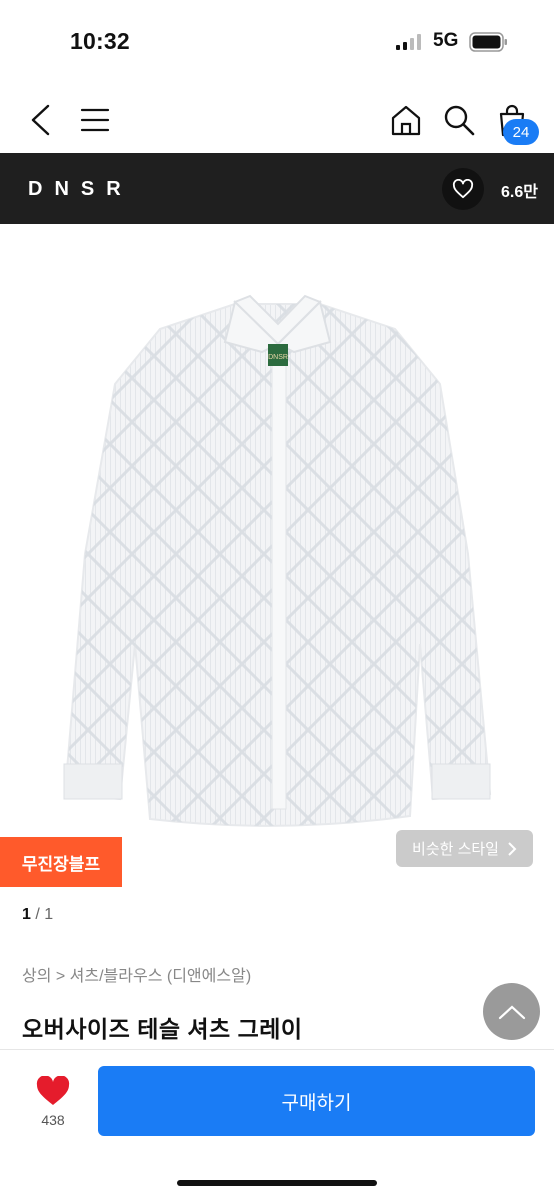 This screenshot has height=1200, width=554. What do you see at coordinates (277, 1049) in the screenshot?
I see `divider` at bounding box center [277, 1049].